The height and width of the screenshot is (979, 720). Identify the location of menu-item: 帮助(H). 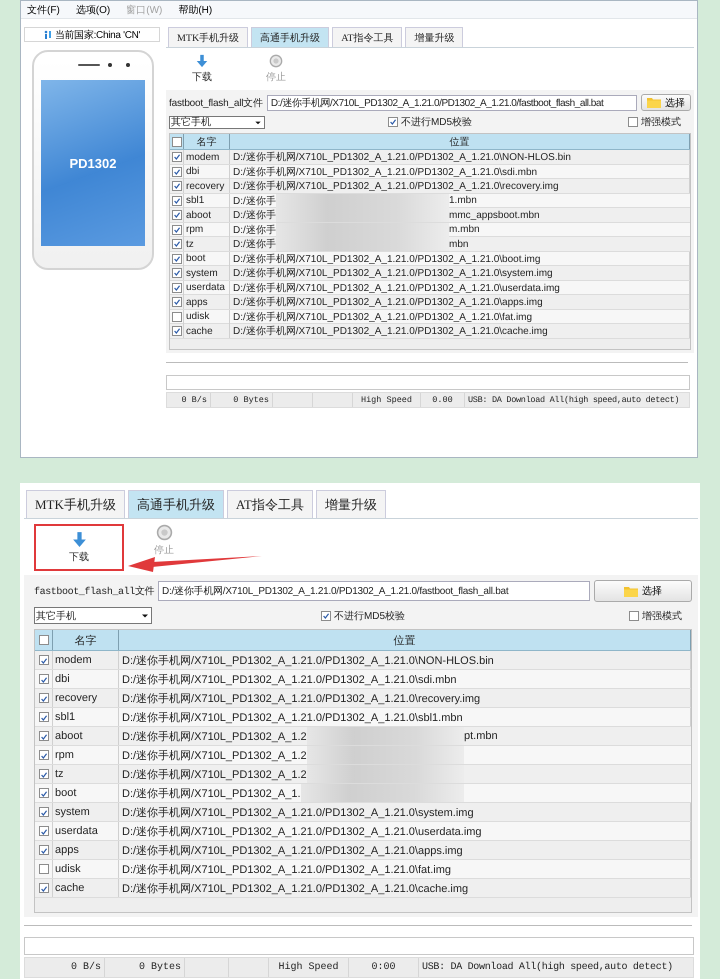
(195, 9).